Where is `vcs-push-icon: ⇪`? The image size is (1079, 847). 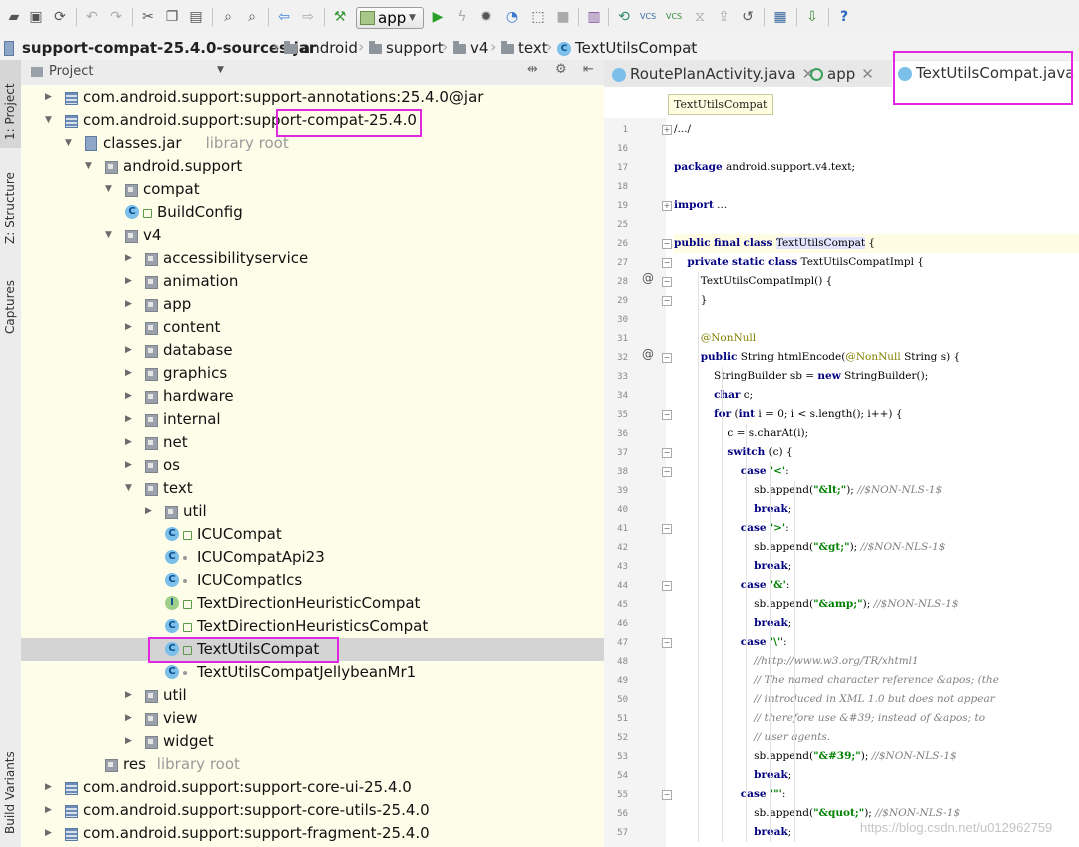 vcs-push-icon: ⇪ is located at coordinates (724, 17).